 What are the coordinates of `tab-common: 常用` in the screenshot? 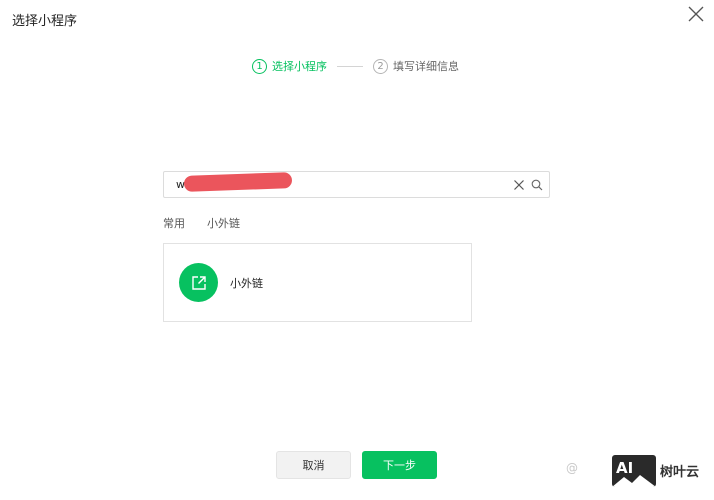 It's located at (174, 223).